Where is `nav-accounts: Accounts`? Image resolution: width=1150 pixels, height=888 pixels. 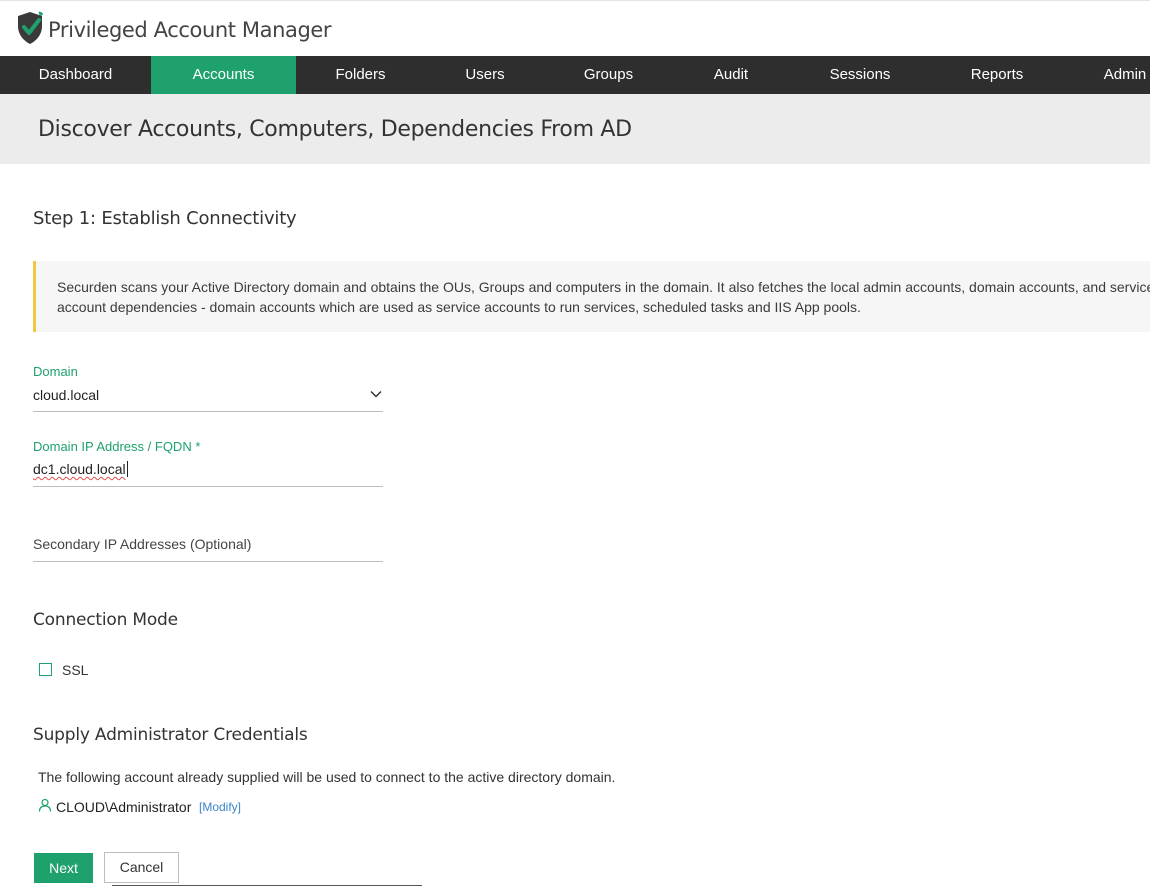
nav-accounts: Accounts is located at coordinates (223, 75).